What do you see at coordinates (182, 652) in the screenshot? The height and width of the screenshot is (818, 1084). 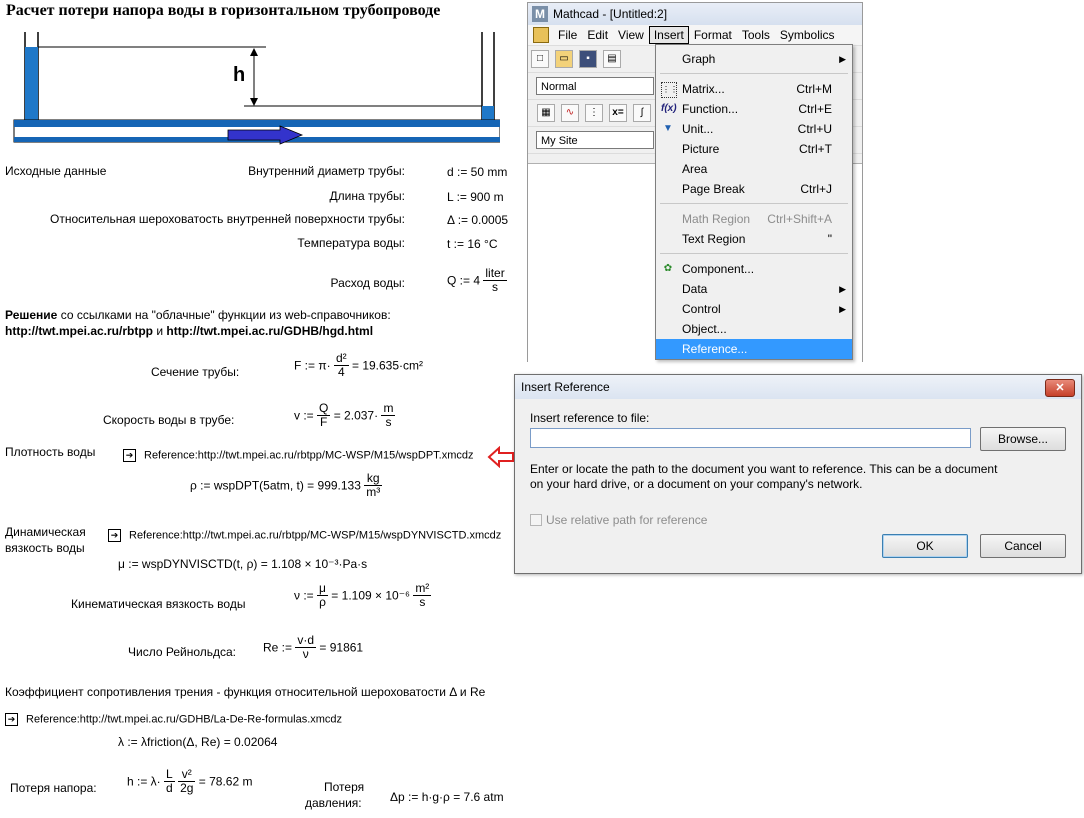 I see `reynolds-label: Число Рейнольдса:` at bounding box center [182, 652].